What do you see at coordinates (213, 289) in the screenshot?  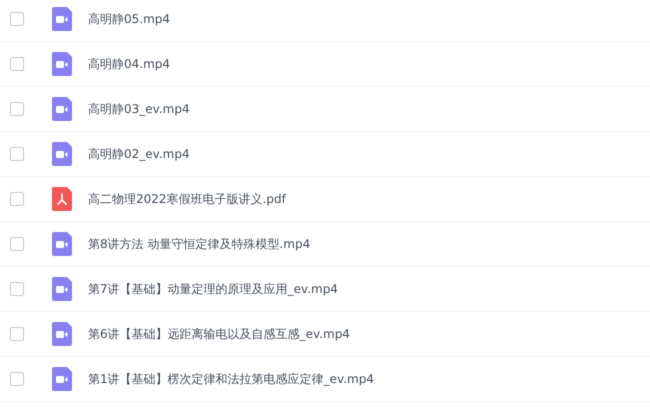 I see `file-name: 第7讲【基础】动量定理的原理及应用_ev.mp4` at bounding box center [213, 289].